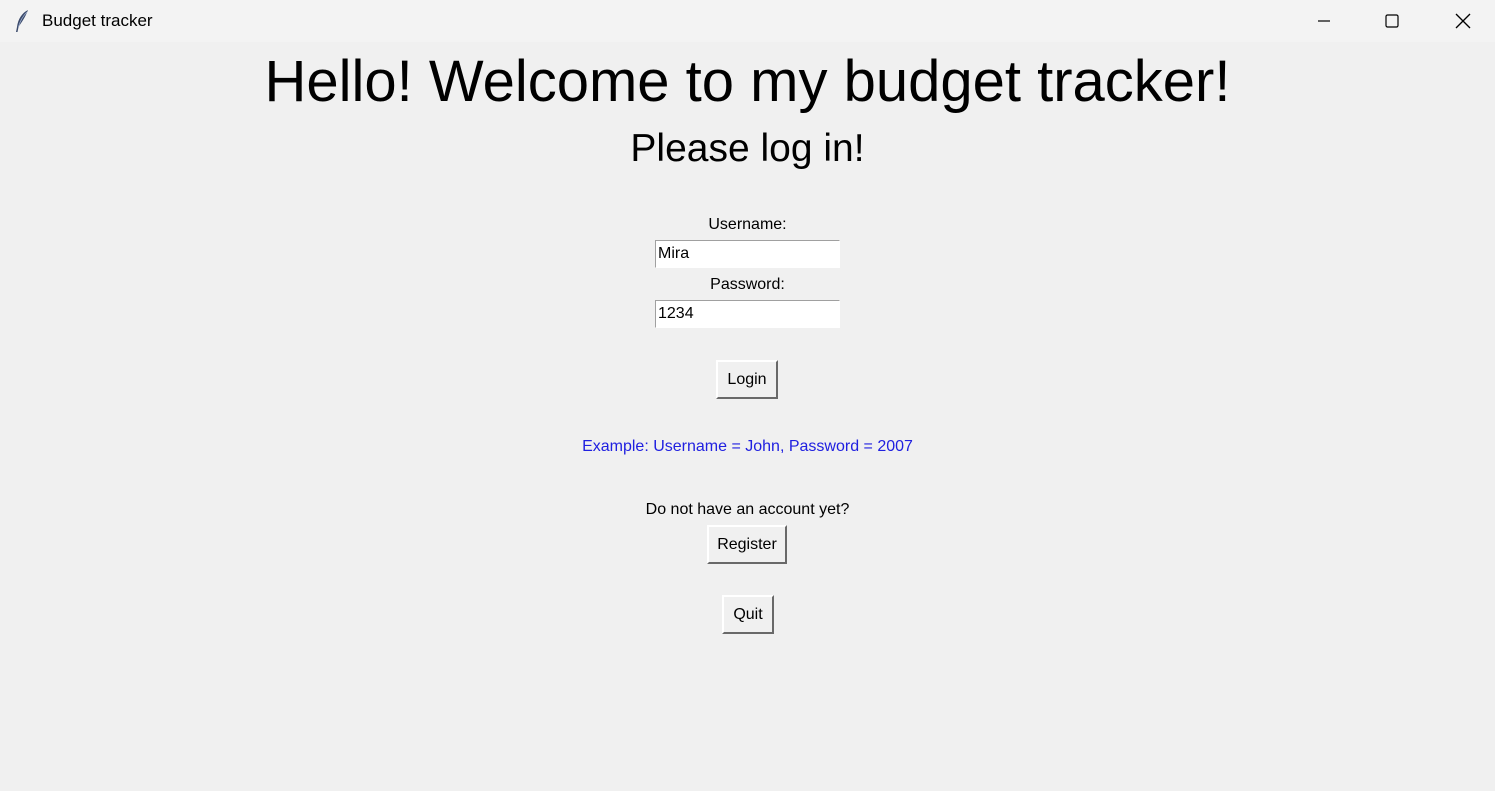 The image size is (1495, 791). I want to click on quit-button: Quit, so click(748, 614).